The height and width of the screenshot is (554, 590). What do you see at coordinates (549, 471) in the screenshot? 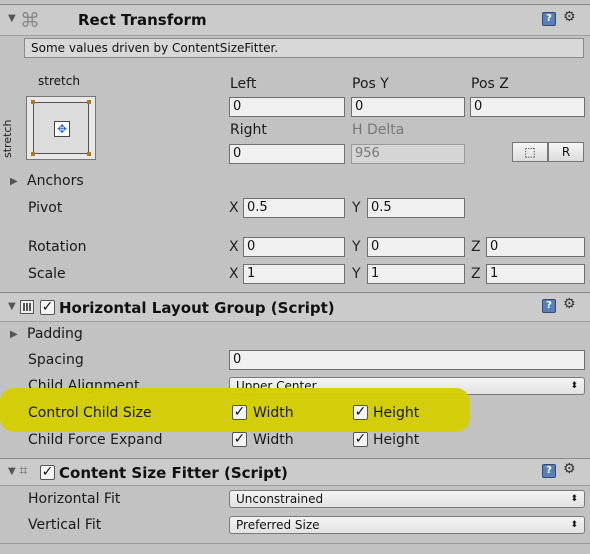
I see `csf-help-book-icon: ?` at bounding box center [549, 471].